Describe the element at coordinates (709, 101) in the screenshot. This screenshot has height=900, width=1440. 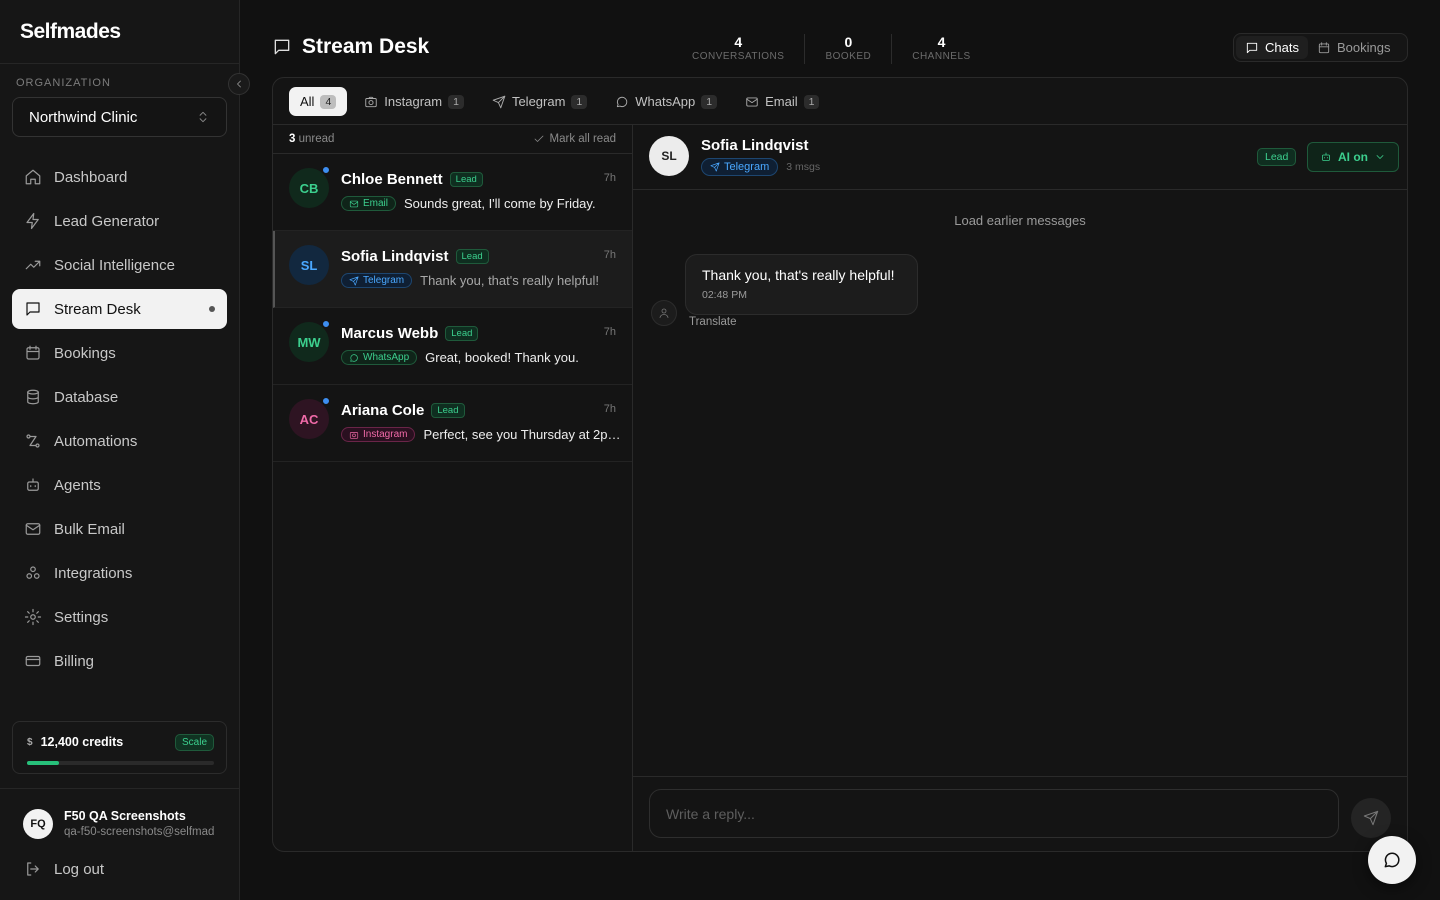
I see `tab-count: 1` at that location.